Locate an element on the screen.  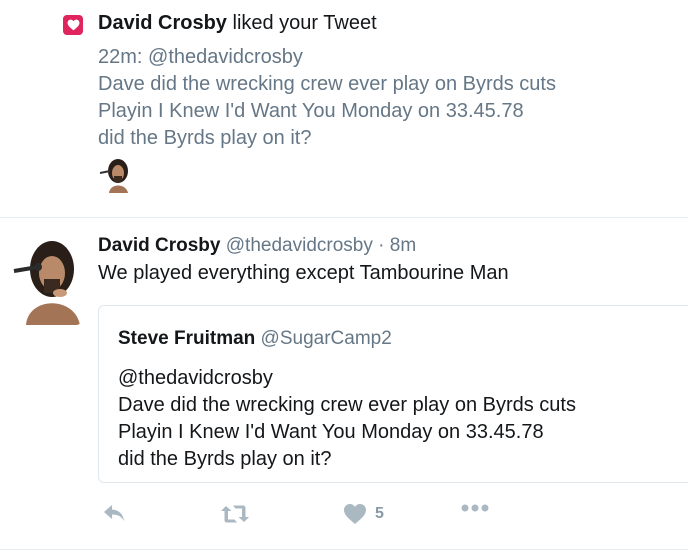
author-name: David Crosby is located at coordinates (159, 245).